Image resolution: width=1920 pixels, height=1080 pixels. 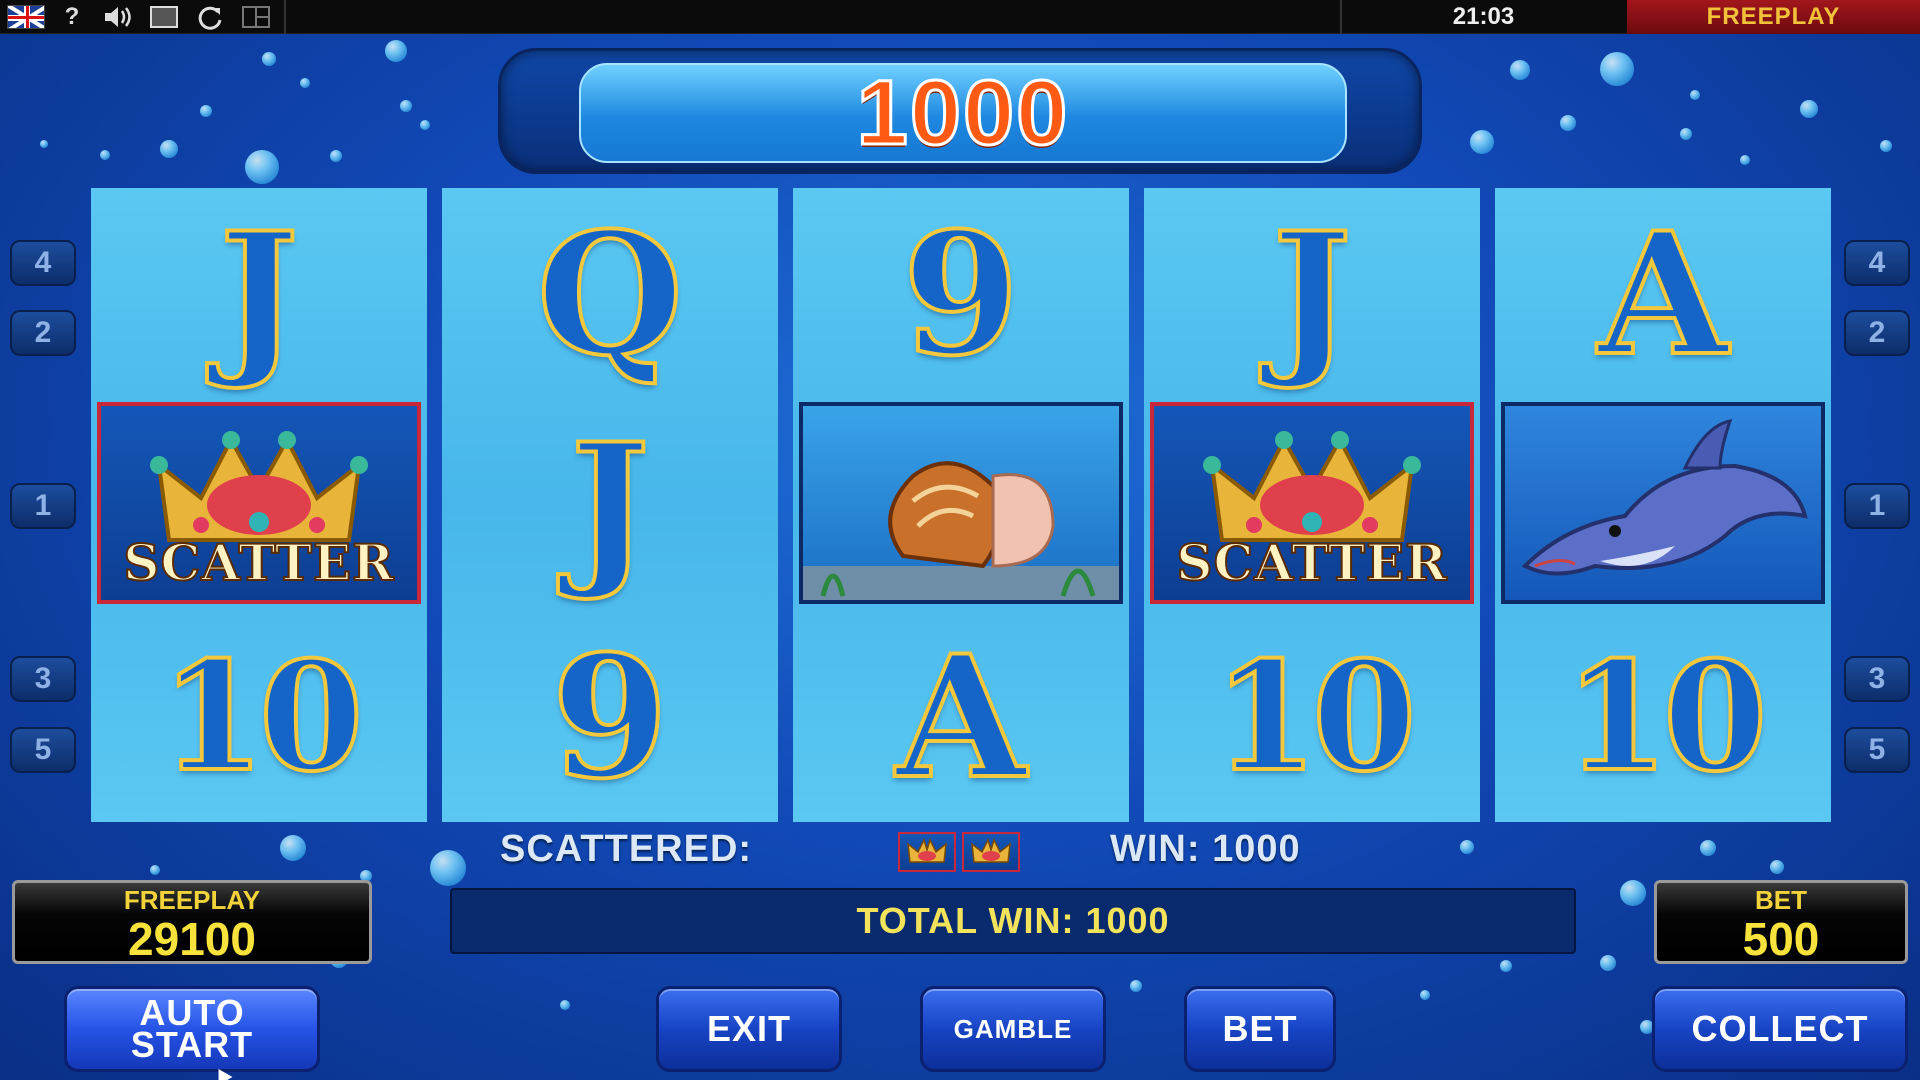 I want to click on reel-2-middle-symbol: J, so click(x=609, y=504).